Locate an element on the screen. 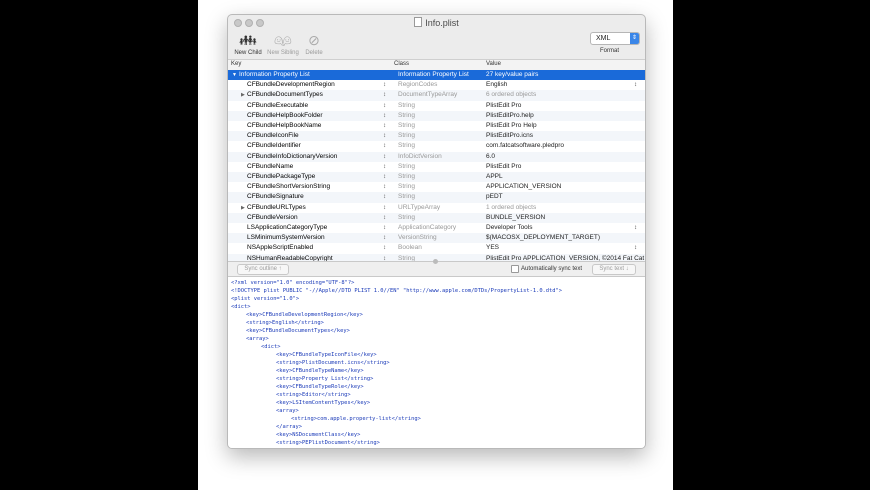  table-row: CFBundleSignature ↕ String pEDT is located at coordinates (436, 197).